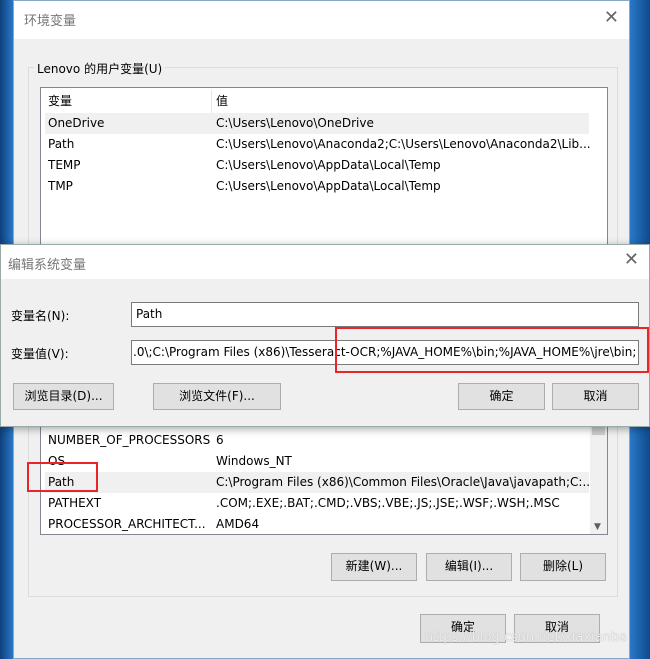  Describe the element at coordinates (129, 440) in the screenshot. I see `var-name: NUMBER_OF_PROCESSORS` at that location.